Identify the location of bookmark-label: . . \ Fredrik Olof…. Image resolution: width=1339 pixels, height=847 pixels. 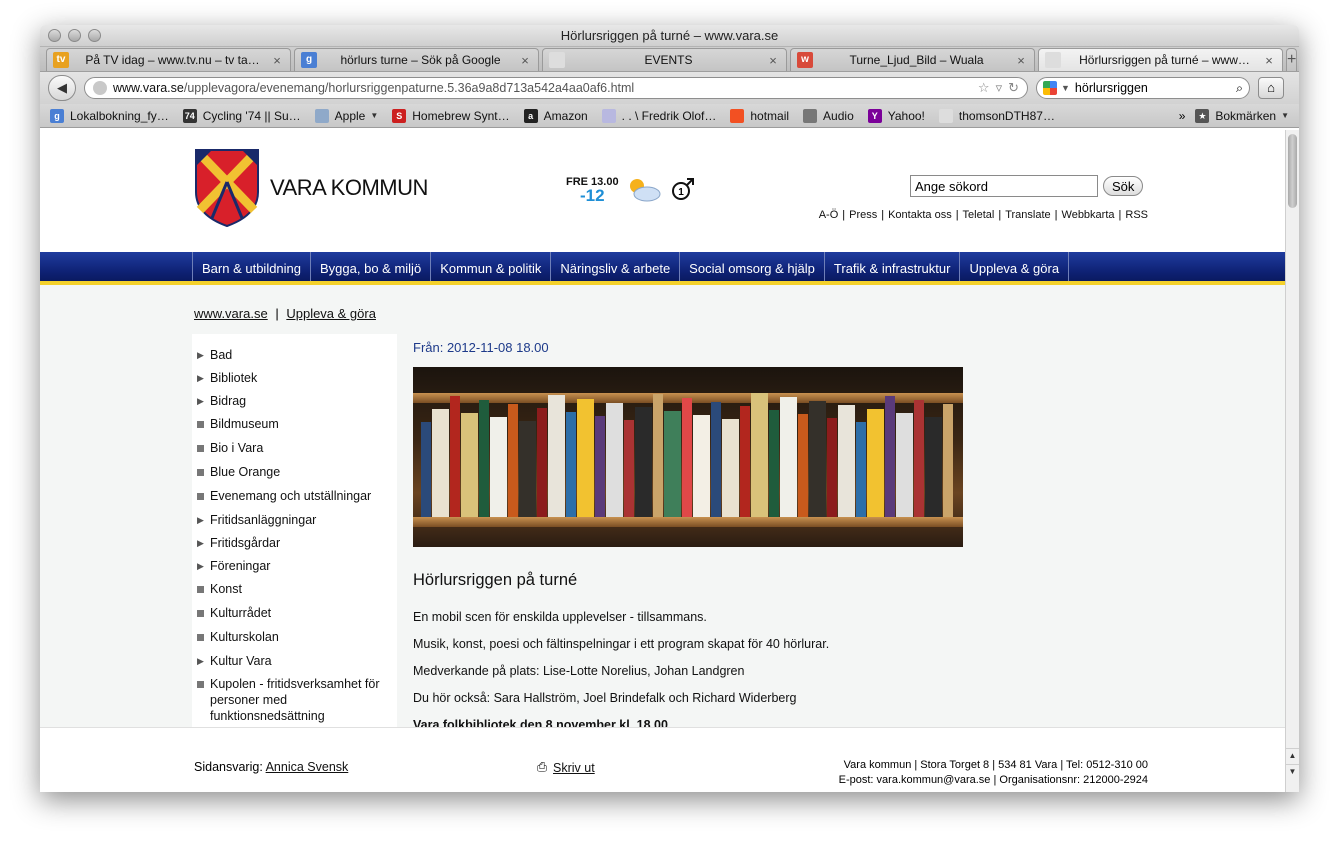
(669, 115).